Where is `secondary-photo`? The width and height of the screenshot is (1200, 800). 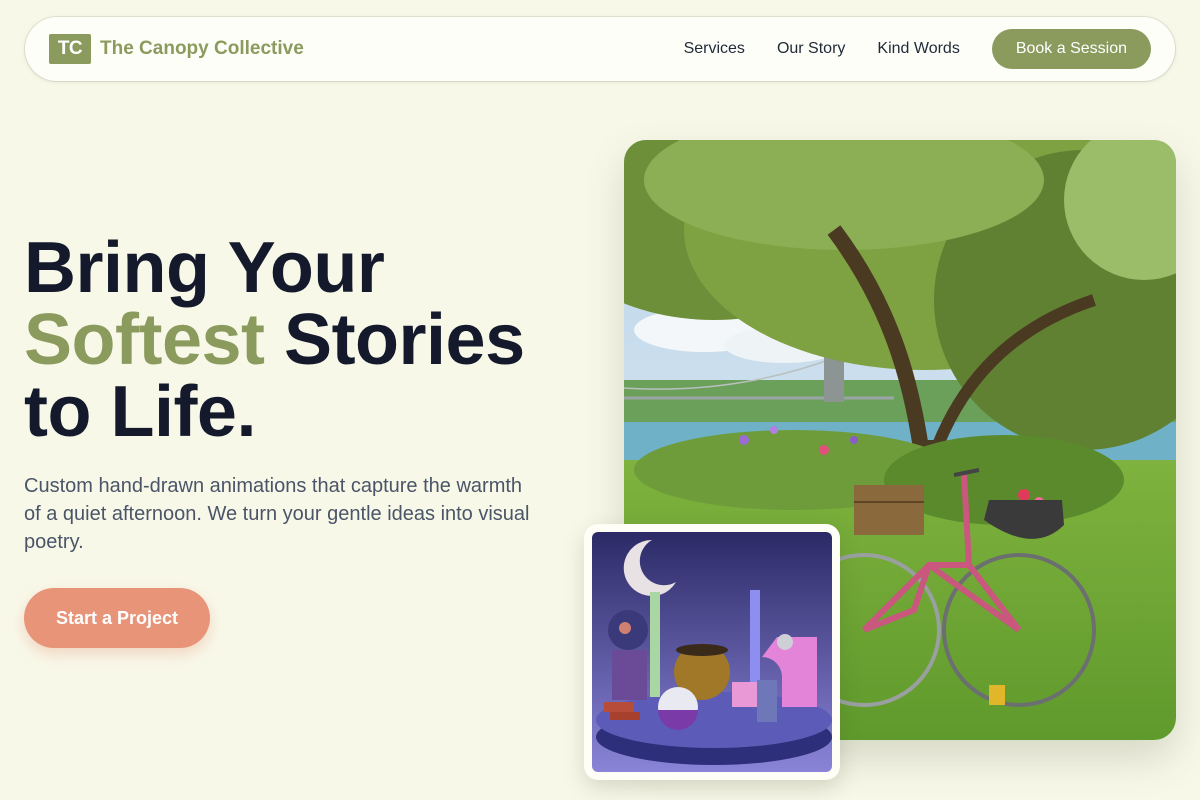
secondary-photo is located at coordinates (712, 652).